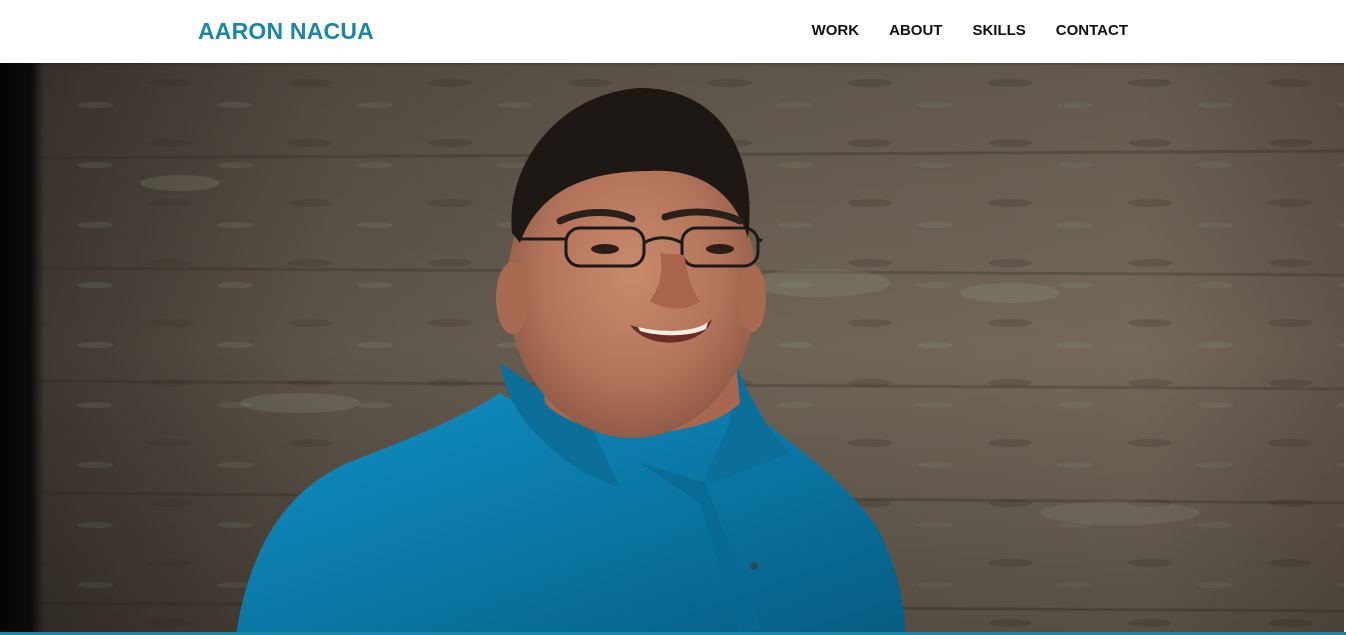 The height and width of the screenshot is (635, 1346). Describe the element at coordinates (1092, 31) in the screenshot. I see `nav-link-contact: CONTACT` at that location.